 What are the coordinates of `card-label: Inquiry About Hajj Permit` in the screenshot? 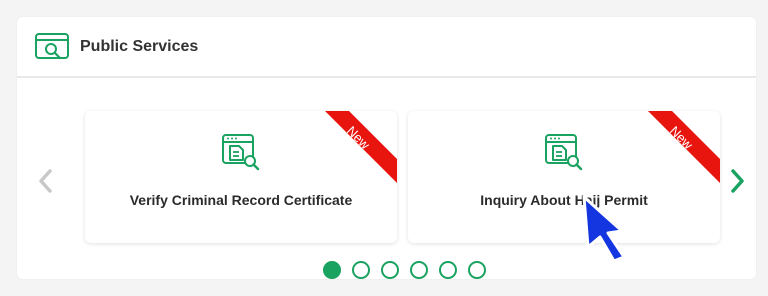 It's located at (564, 200).